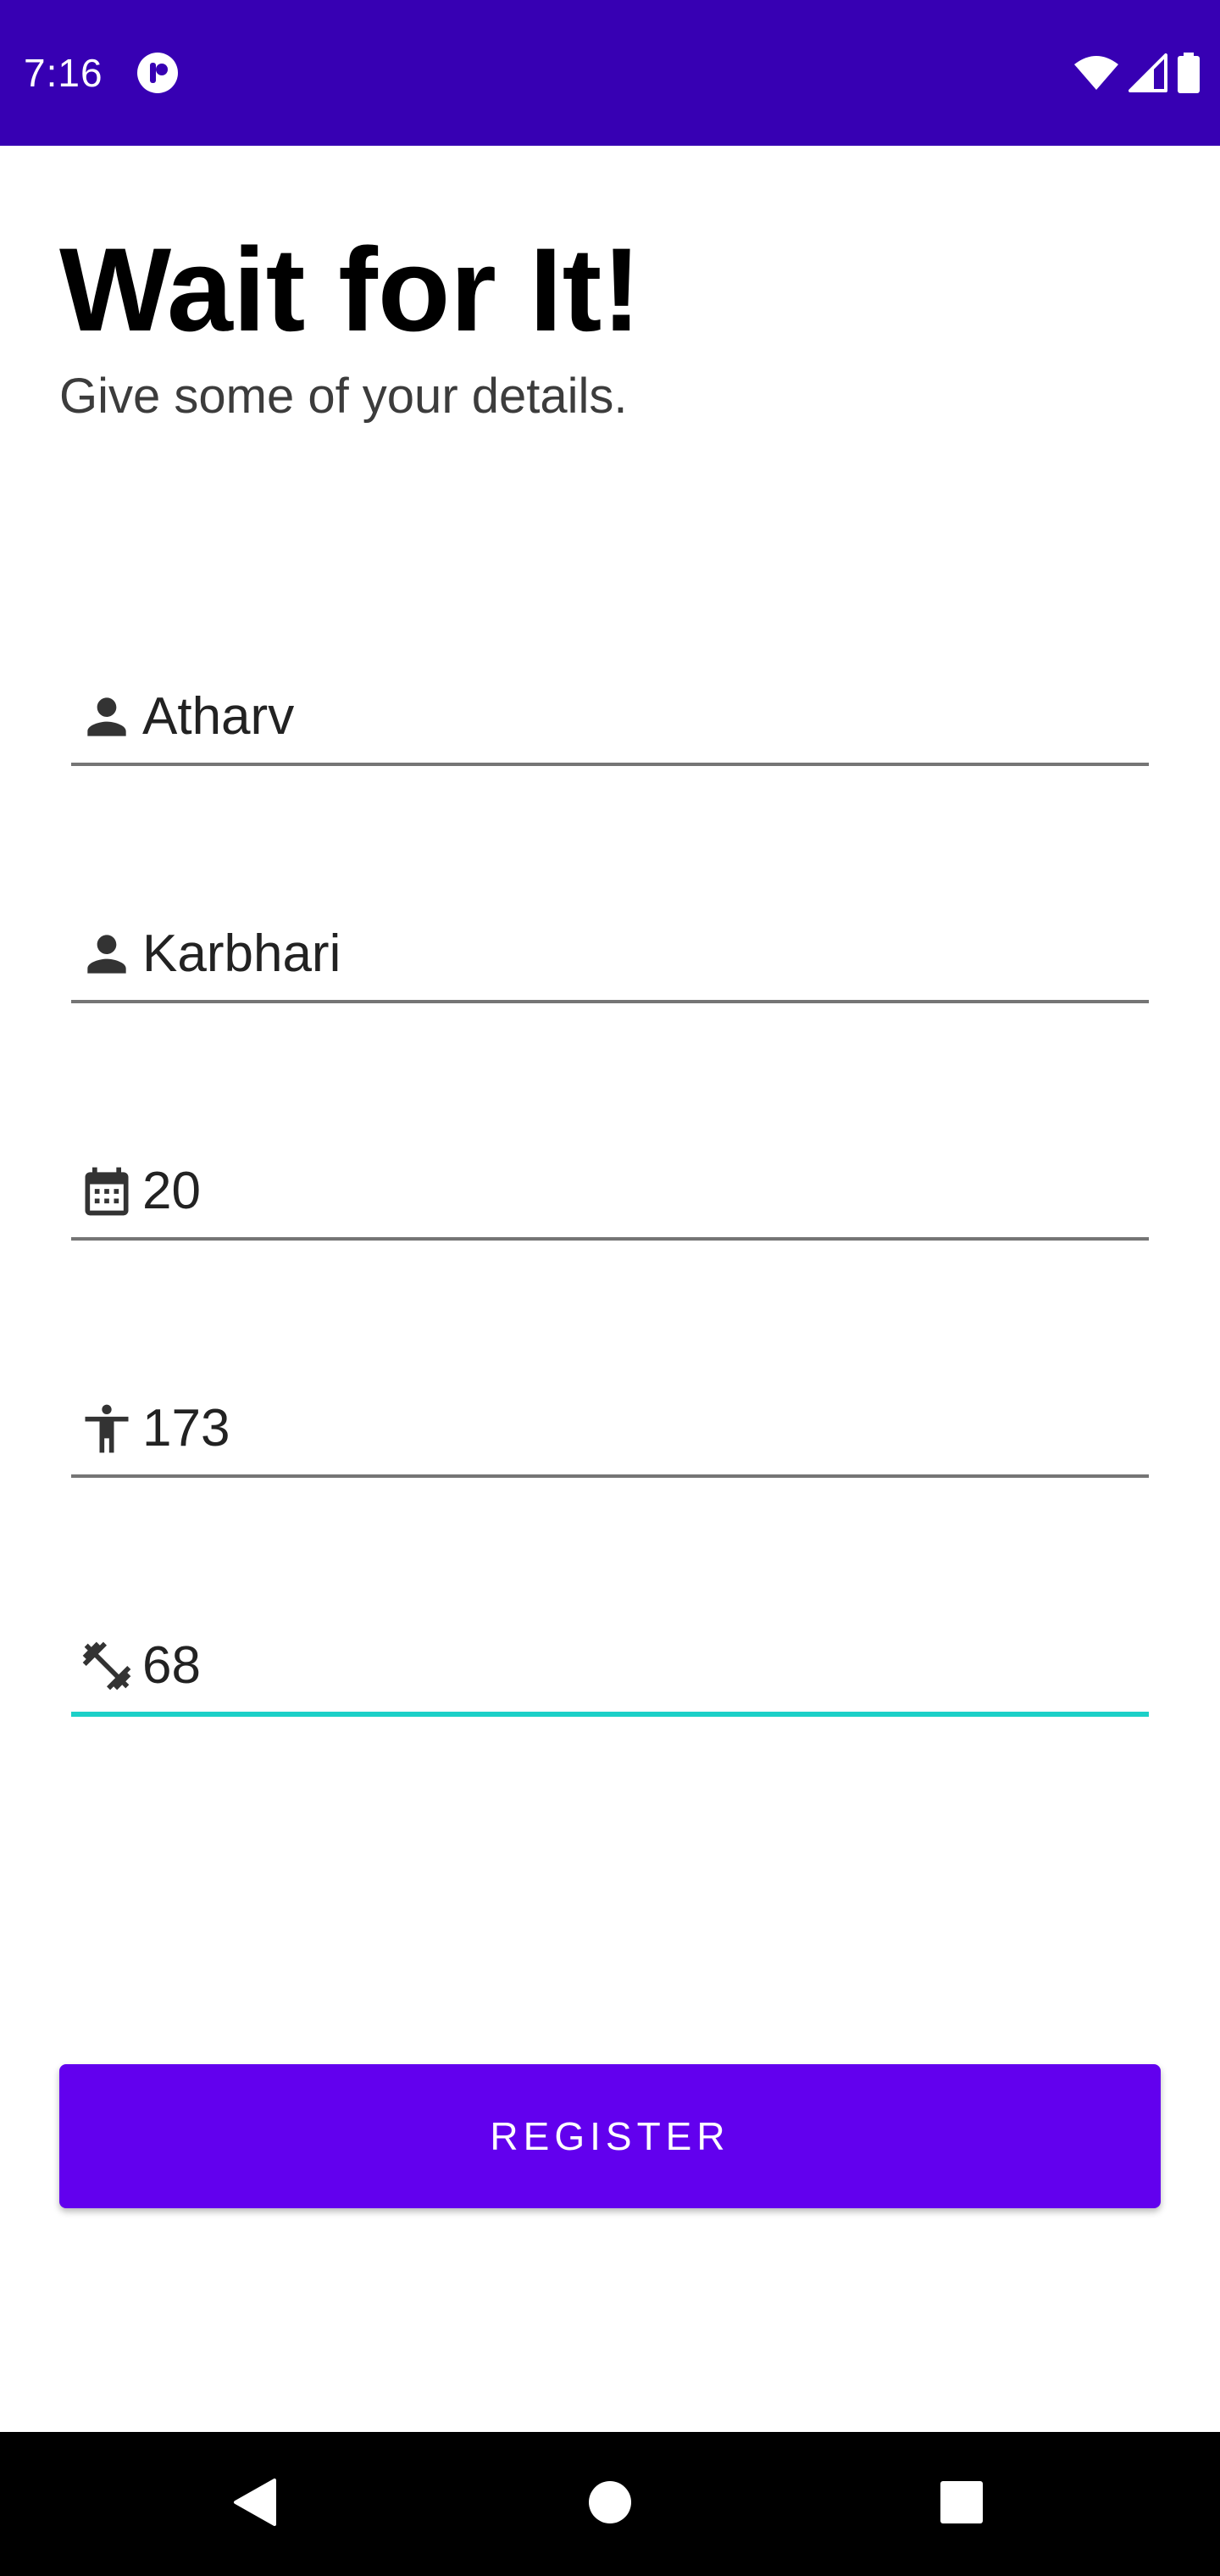  I want to click on age-field, so click(610, 1188).